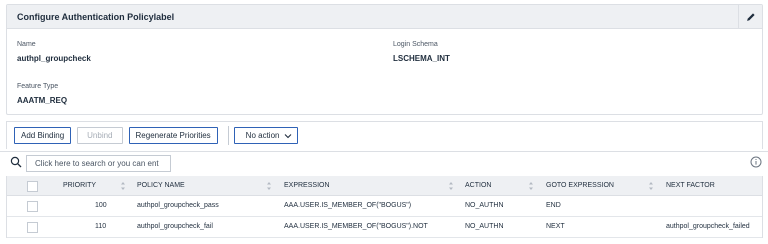  What do you see at coordinates (690, 185) in the screenshot?
I see `column-header-next-factor: NEXT FACTOR` at bounding box center [690, 185].